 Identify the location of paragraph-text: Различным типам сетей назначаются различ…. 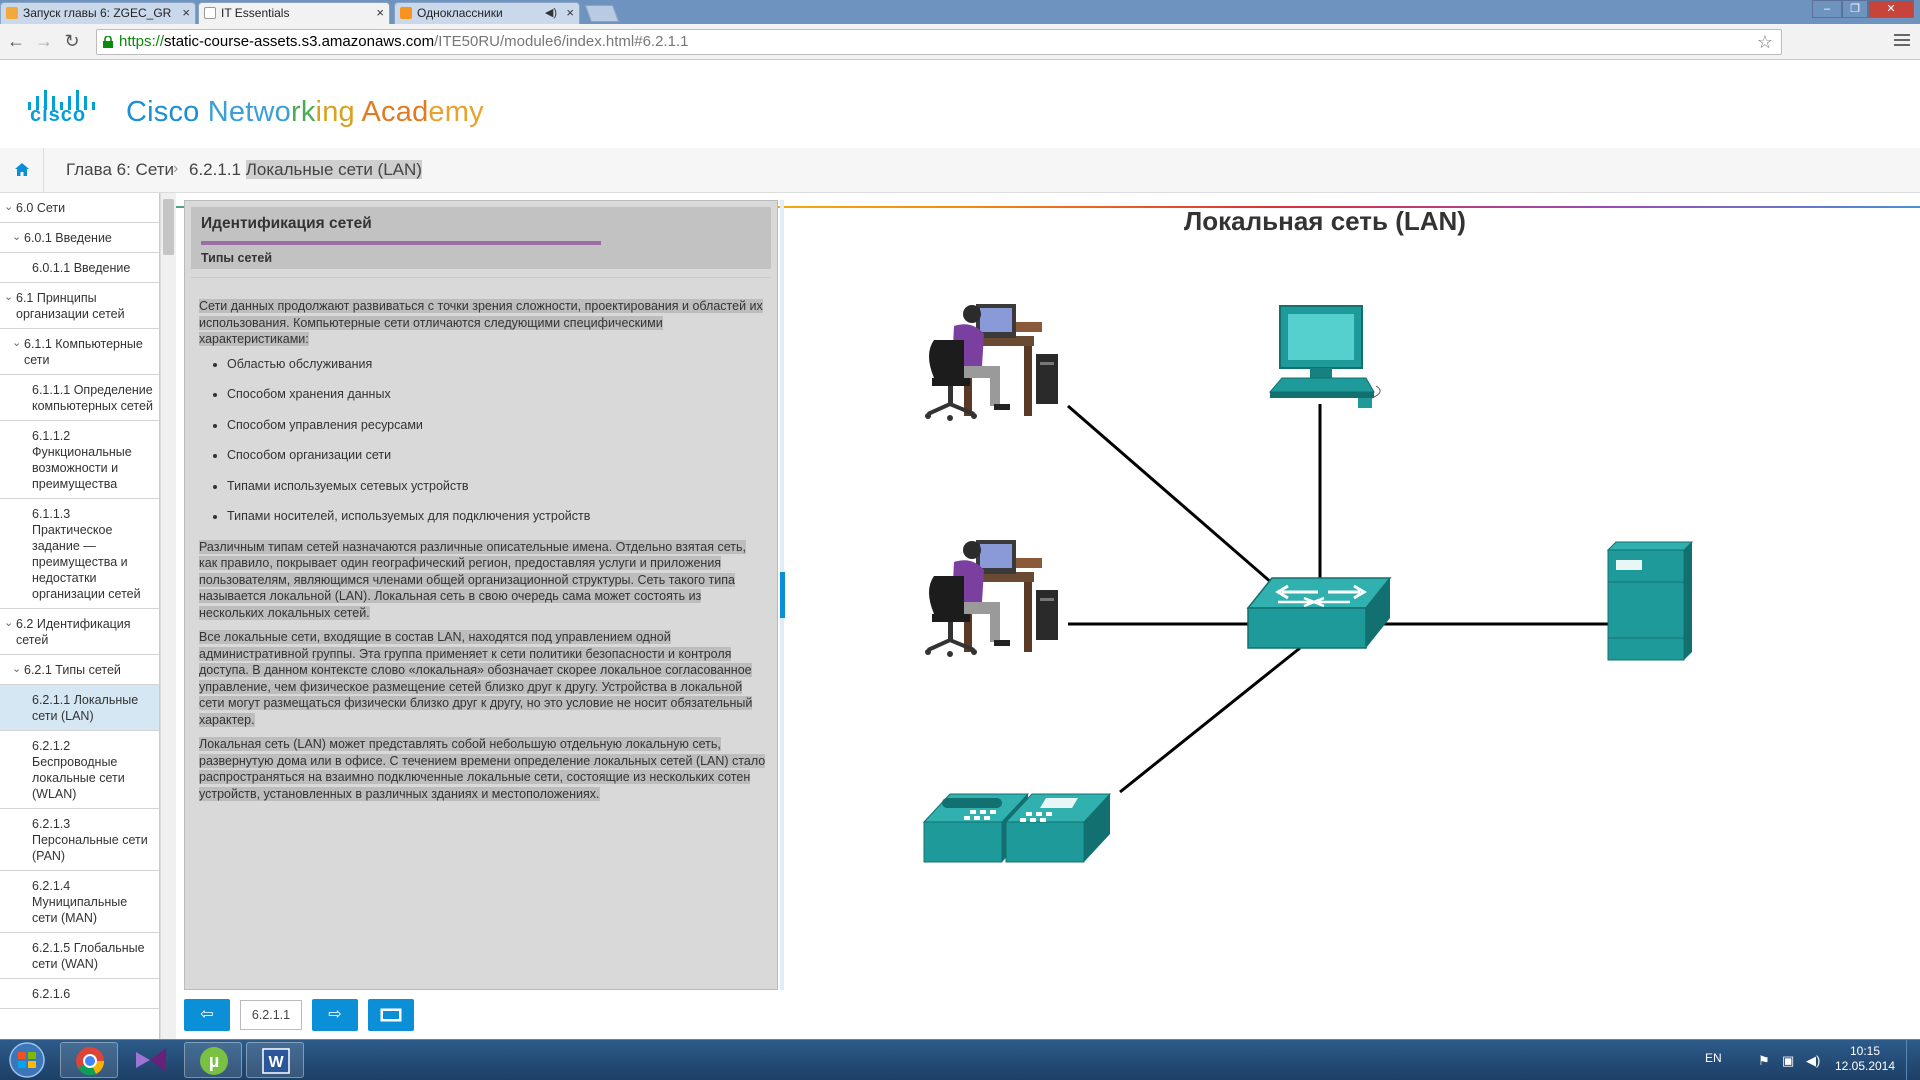
(472, 579).